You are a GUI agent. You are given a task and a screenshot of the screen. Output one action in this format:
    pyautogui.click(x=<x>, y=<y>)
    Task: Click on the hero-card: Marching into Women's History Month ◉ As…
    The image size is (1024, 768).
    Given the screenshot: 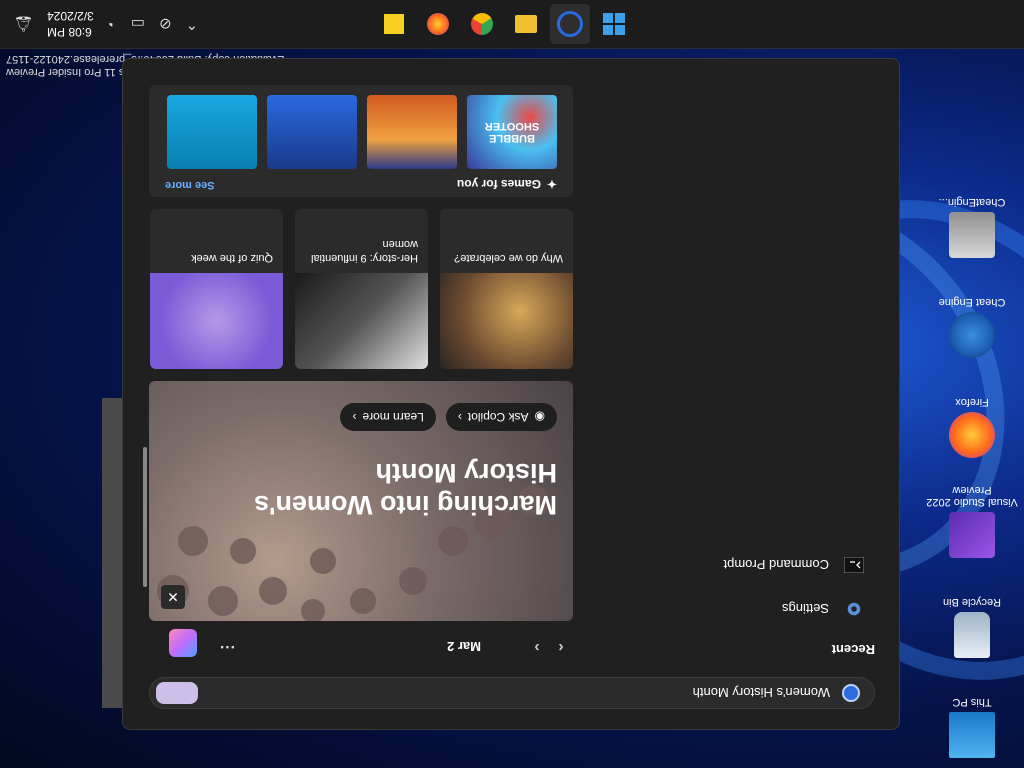 What is the action you would take?
    pyautogui.click(x=361, y=501)
    